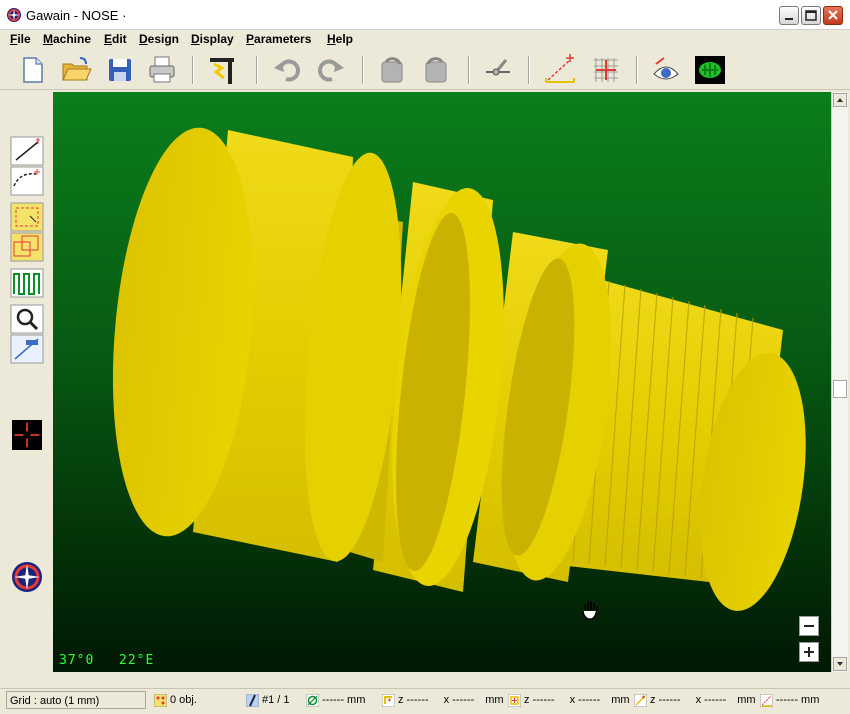 This screenshot has height=714, width=850. I want to click on close-button, so click(833, 15).